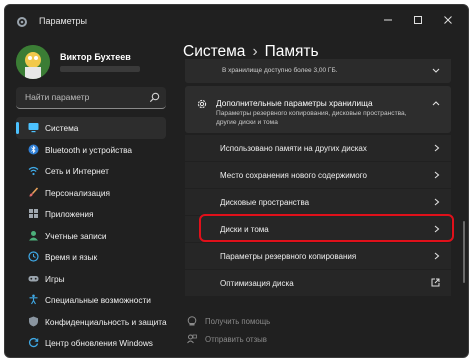 The height and width of the screenshot is (361, 474). I want to click on chevron-down-icon, so click(436, 70).